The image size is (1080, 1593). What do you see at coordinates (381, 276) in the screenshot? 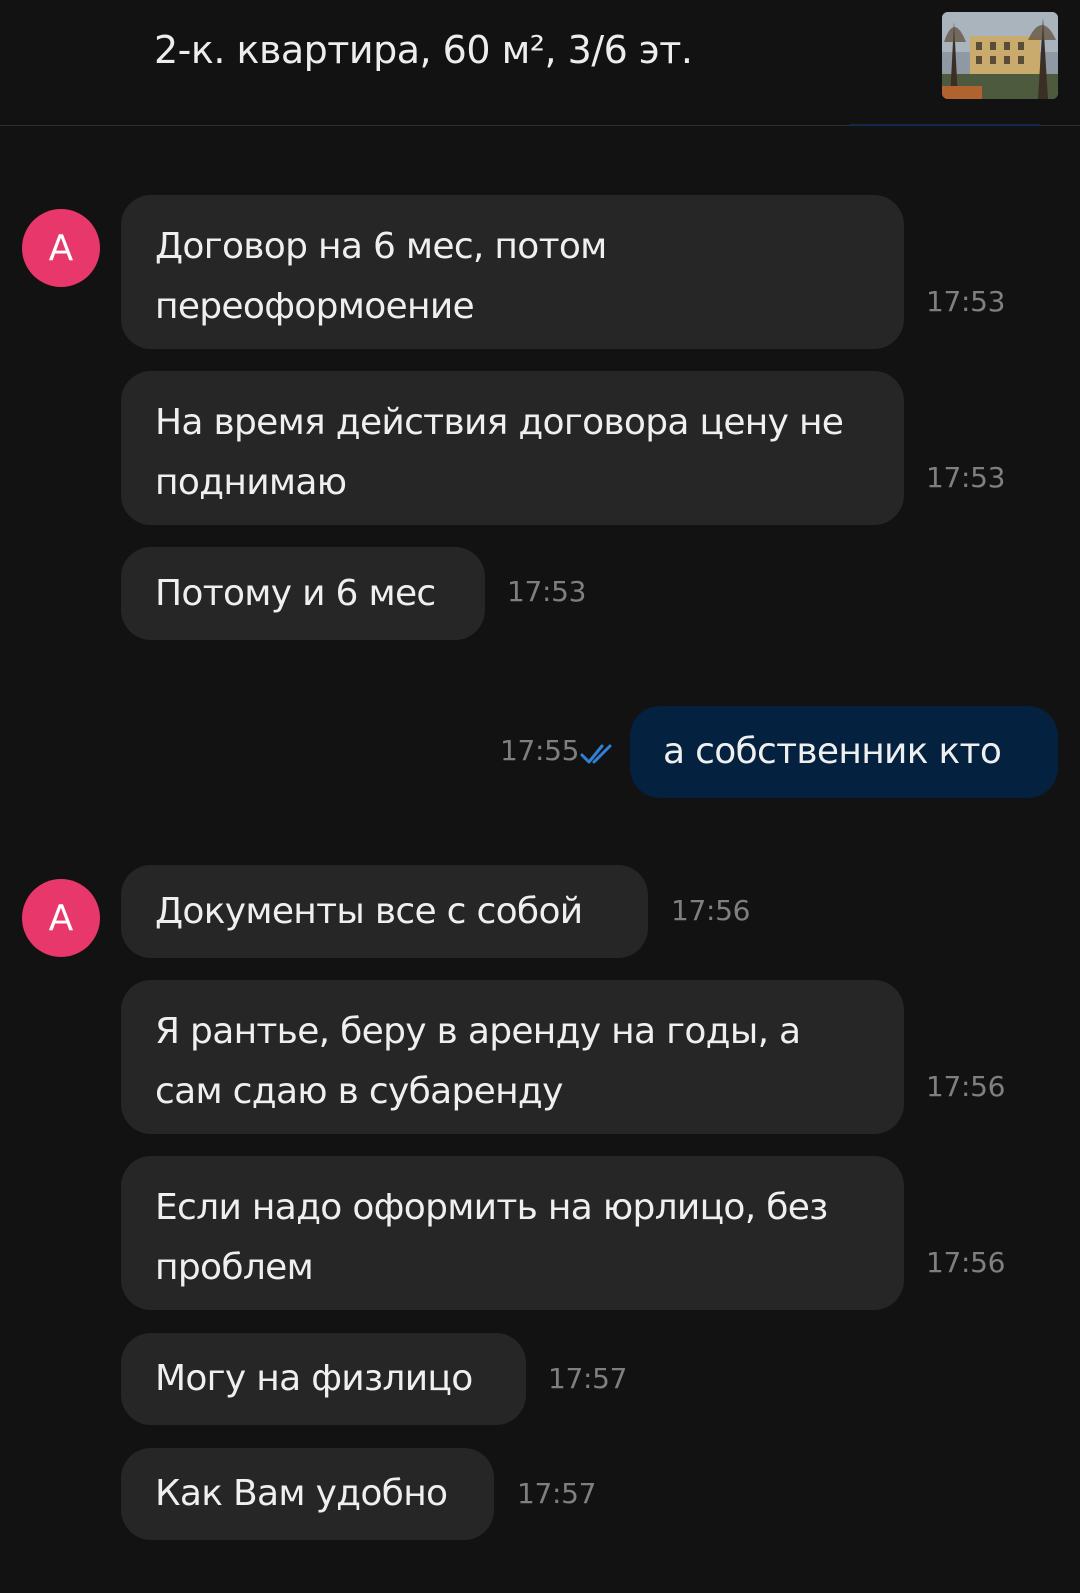
I see `message-text: Договор на 6 мес, потом переоформоение` at bounding box center [381, 276].